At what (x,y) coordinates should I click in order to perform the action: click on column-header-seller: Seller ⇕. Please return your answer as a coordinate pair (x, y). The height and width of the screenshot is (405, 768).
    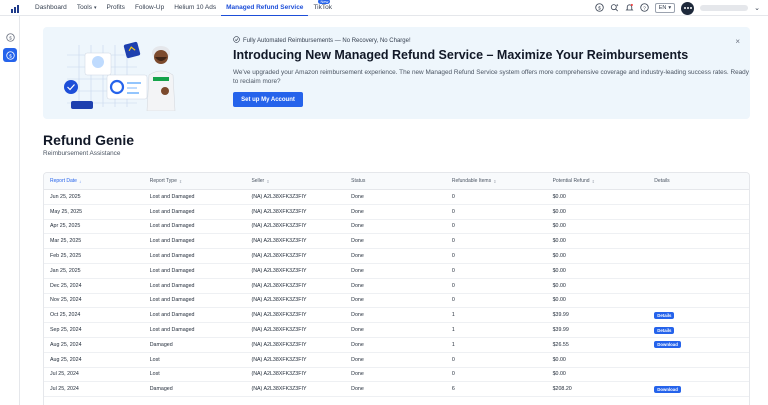
    Looking at the image, I should click on (296, 181).